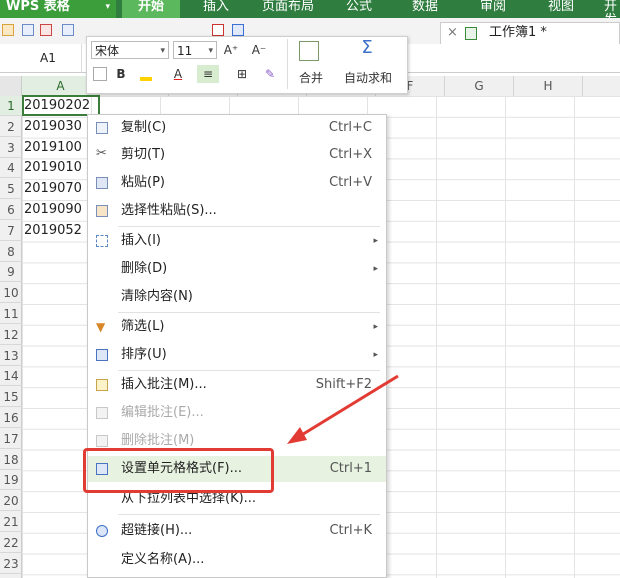 The width and height of the screenshot is (620, 578). Describe the element at coordinates (349, 406) in the screenshot. I see `arrow-shaft` at that location.